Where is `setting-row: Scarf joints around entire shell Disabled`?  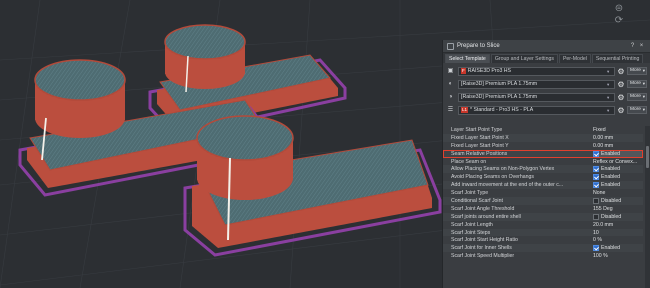
setting-row: Scarf joints around entire shell Disabled is located at coordinates (543, 216).